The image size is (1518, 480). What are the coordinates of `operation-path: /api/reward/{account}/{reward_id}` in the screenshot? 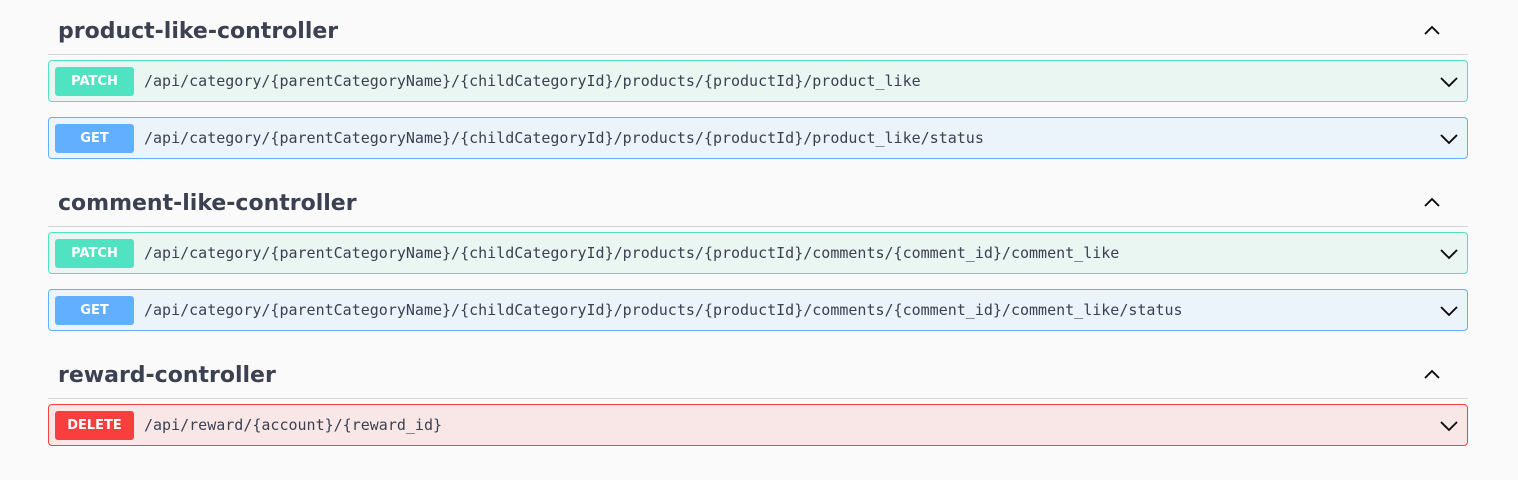 It's located at (293, 425).